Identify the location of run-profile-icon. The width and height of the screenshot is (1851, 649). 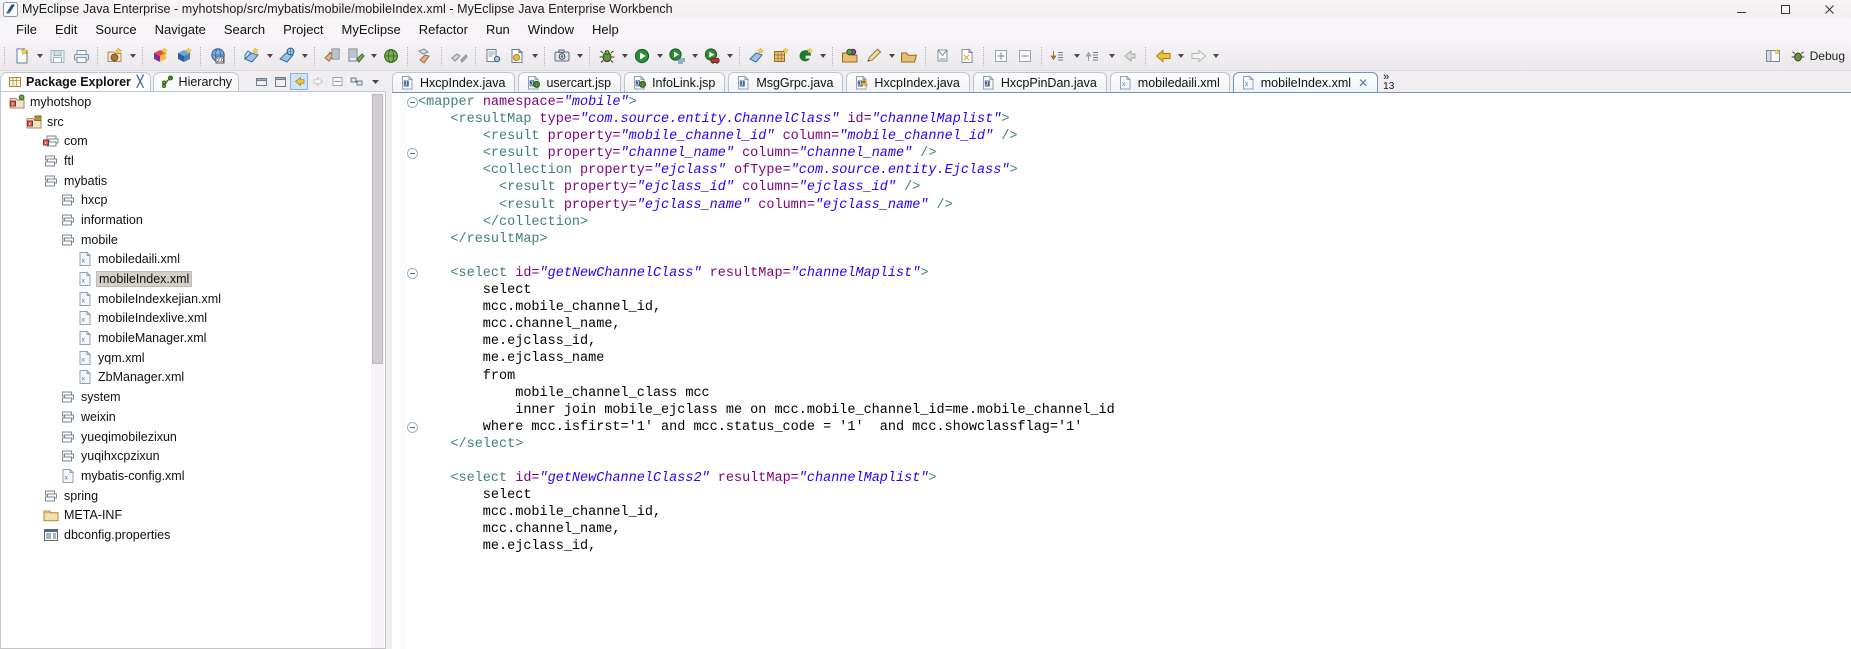
(712, 56).